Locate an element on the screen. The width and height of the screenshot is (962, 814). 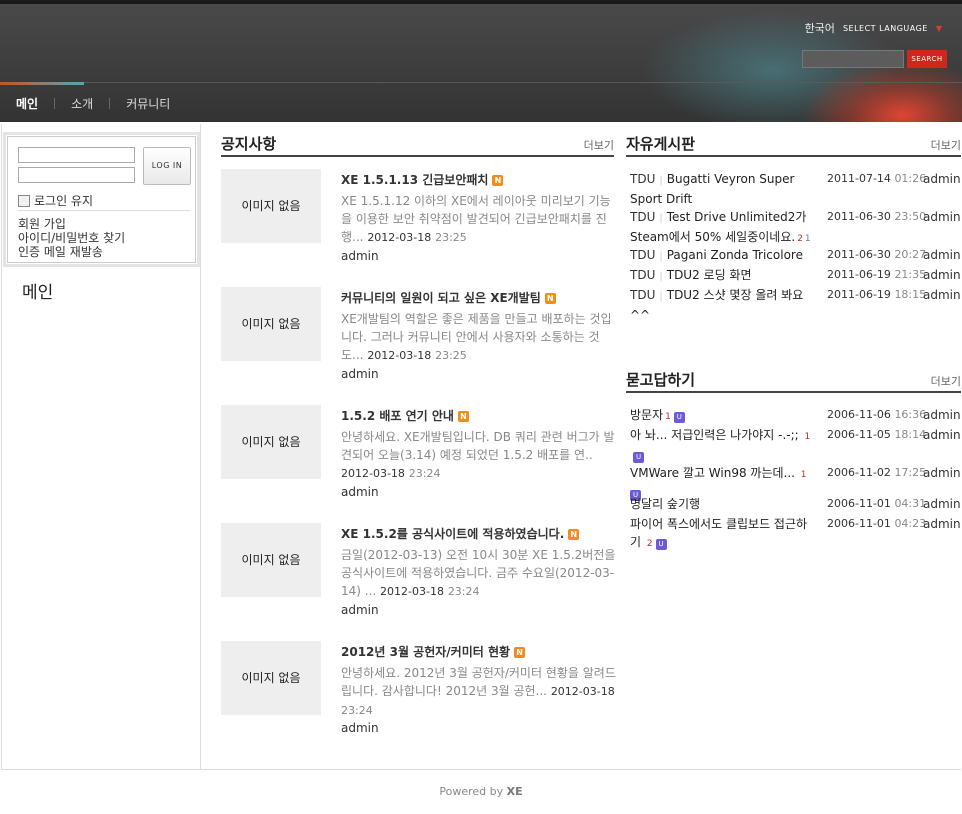
post-title: TDU | Pagani Zonda Tricolore is located at coordinates (725, 256).